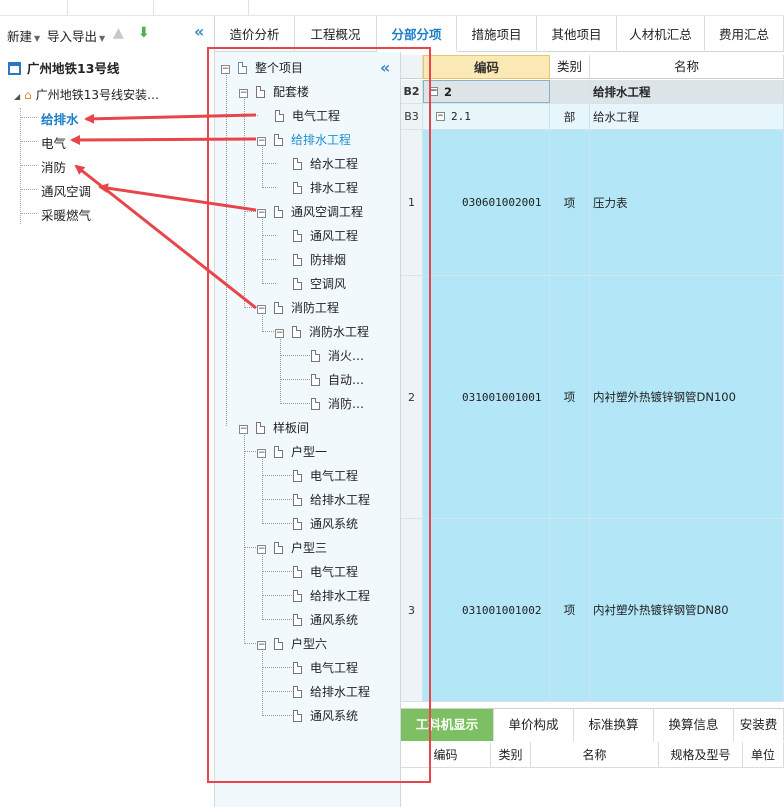  I want to click on arrow-hvac, so click(177, 197).